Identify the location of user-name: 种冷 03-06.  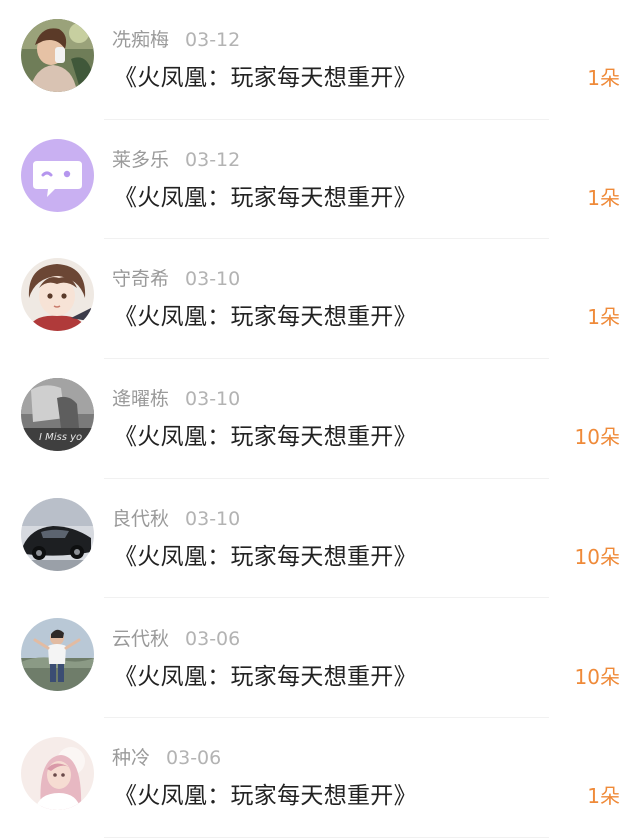
(167, 758).